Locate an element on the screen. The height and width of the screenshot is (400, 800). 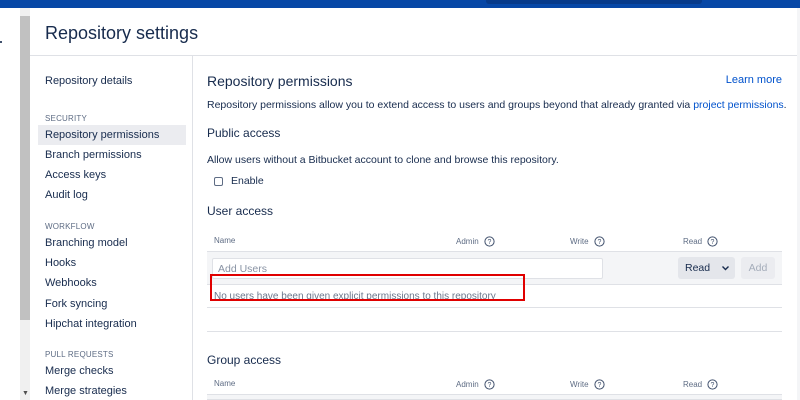
permission-select: Read is located at coordinates (706, 268).